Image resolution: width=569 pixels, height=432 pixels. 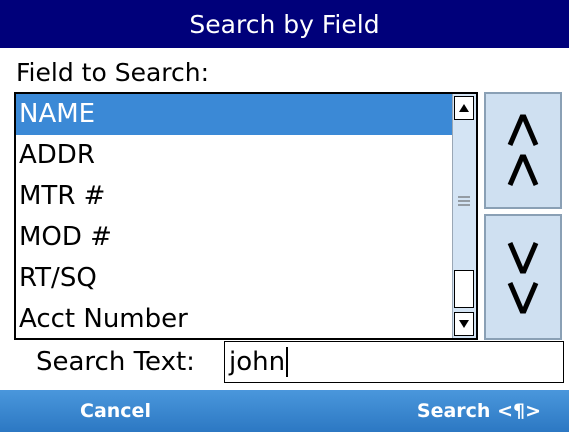 I want to click on list-item: MTR #, so click(x=235, y=196).